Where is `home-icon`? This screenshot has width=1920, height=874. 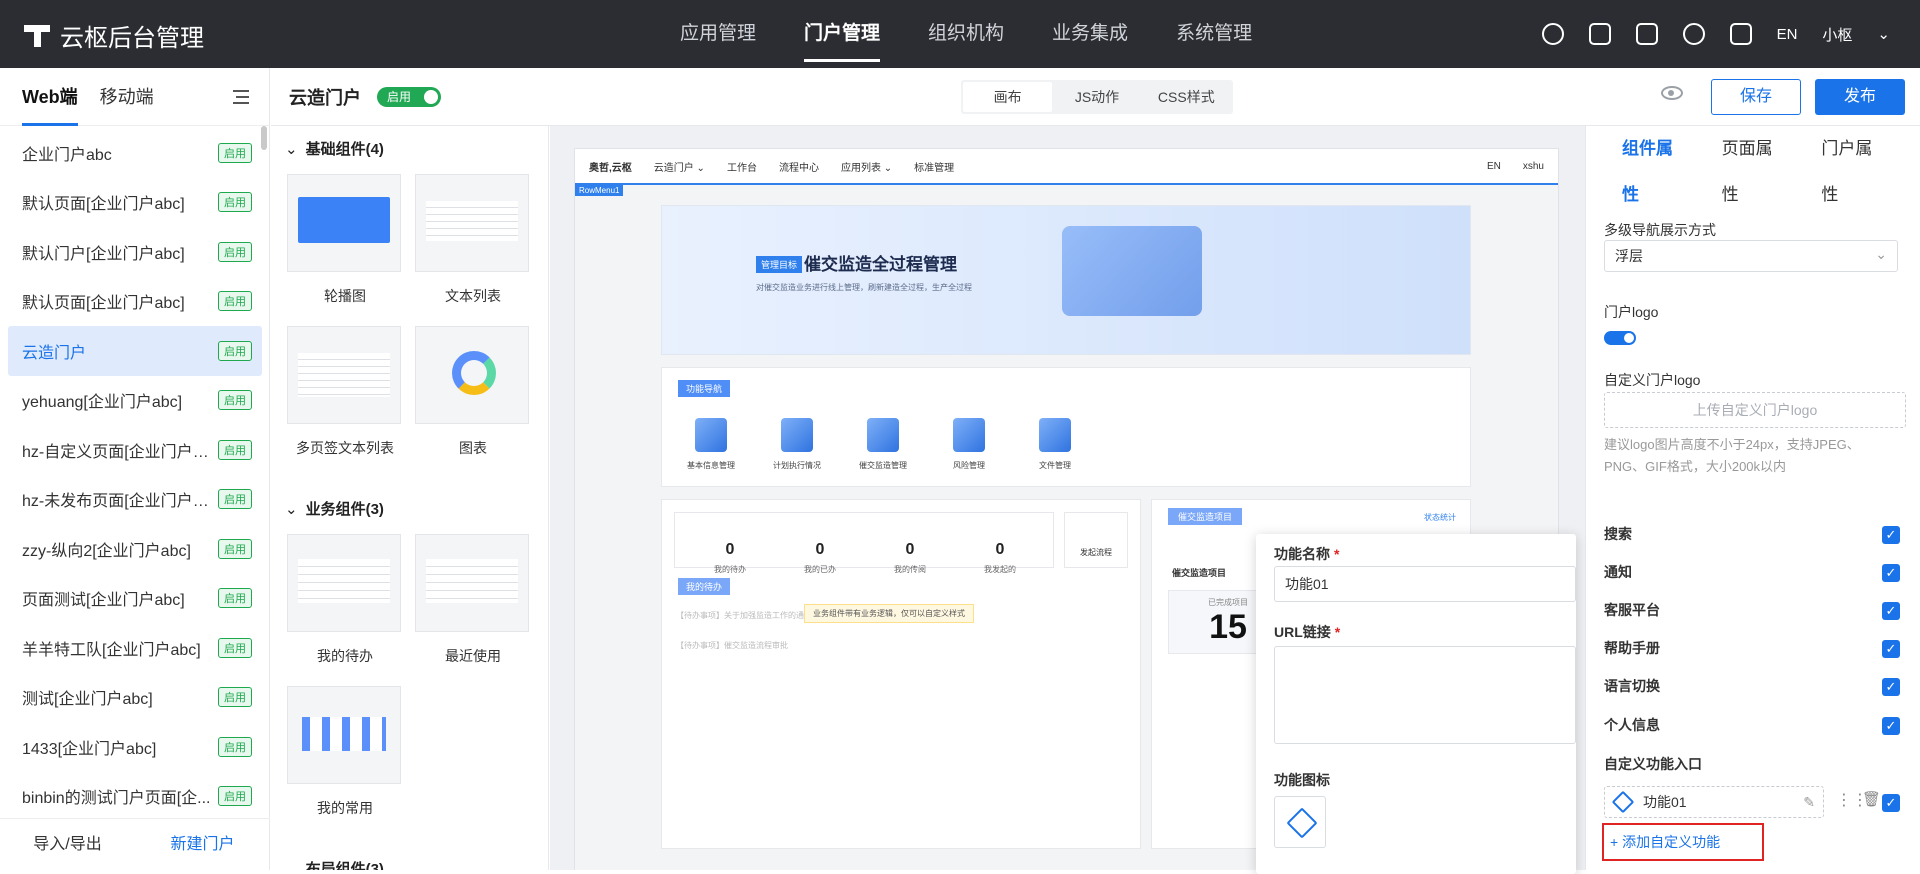
home-icon is located at coordinates (1599, 34).